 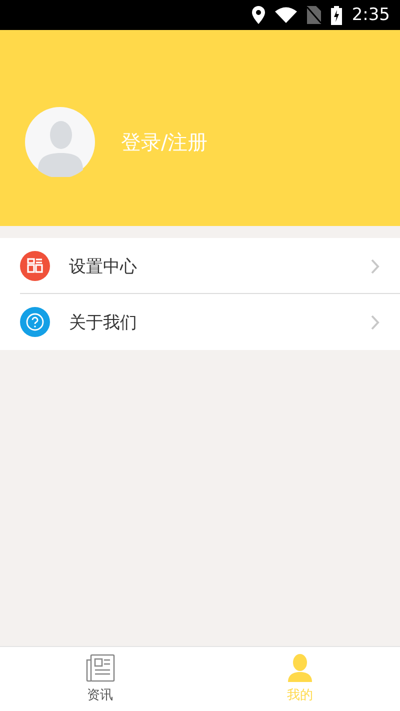 What do you see at coordinates (60, 142) in the screenshot?
I see `avatar-icon` at bounding box center [60, 142].